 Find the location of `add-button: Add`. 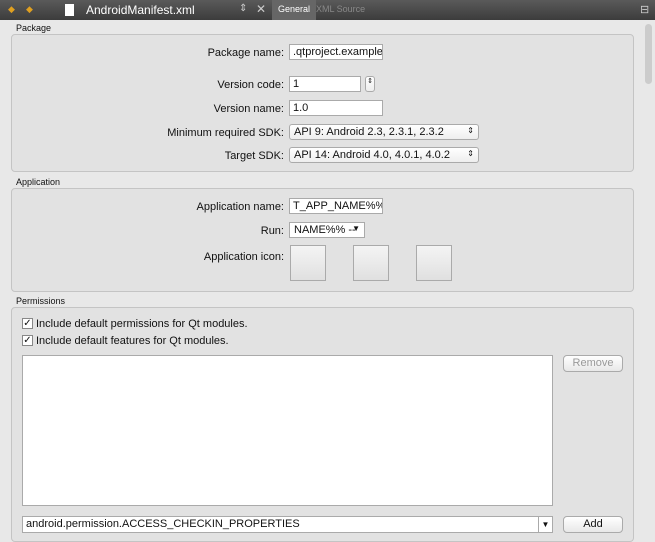

add-button: Add is located at coordinates (593, 524).